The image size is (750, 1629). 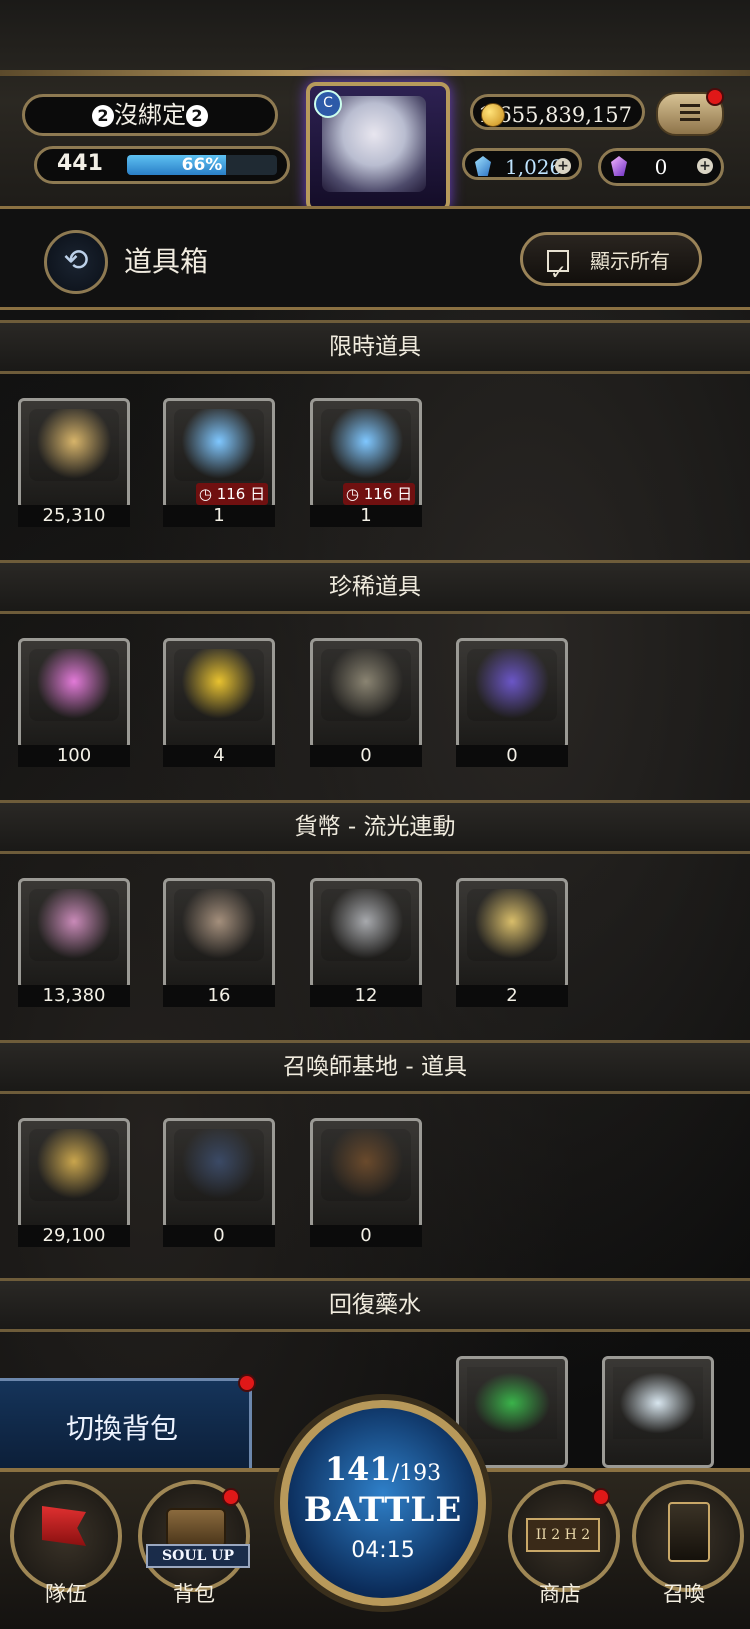 What do you see at coordinates (378, 147) in the screenshot?
I see `player-avatar: C` at bounding box center [378, 147].